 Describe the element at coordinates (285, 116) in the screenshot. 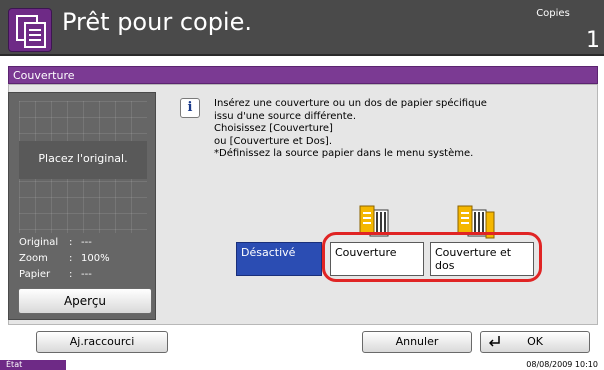

I see `message-line: issu d'une source différente.` at that location.